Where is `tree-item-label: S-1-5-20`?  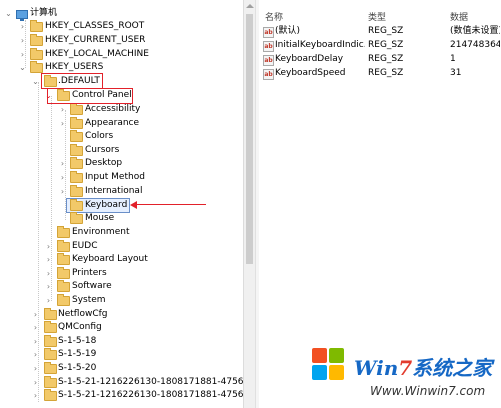 tree-item-label: S-1-5-20 is located at coordinates (77, 368).